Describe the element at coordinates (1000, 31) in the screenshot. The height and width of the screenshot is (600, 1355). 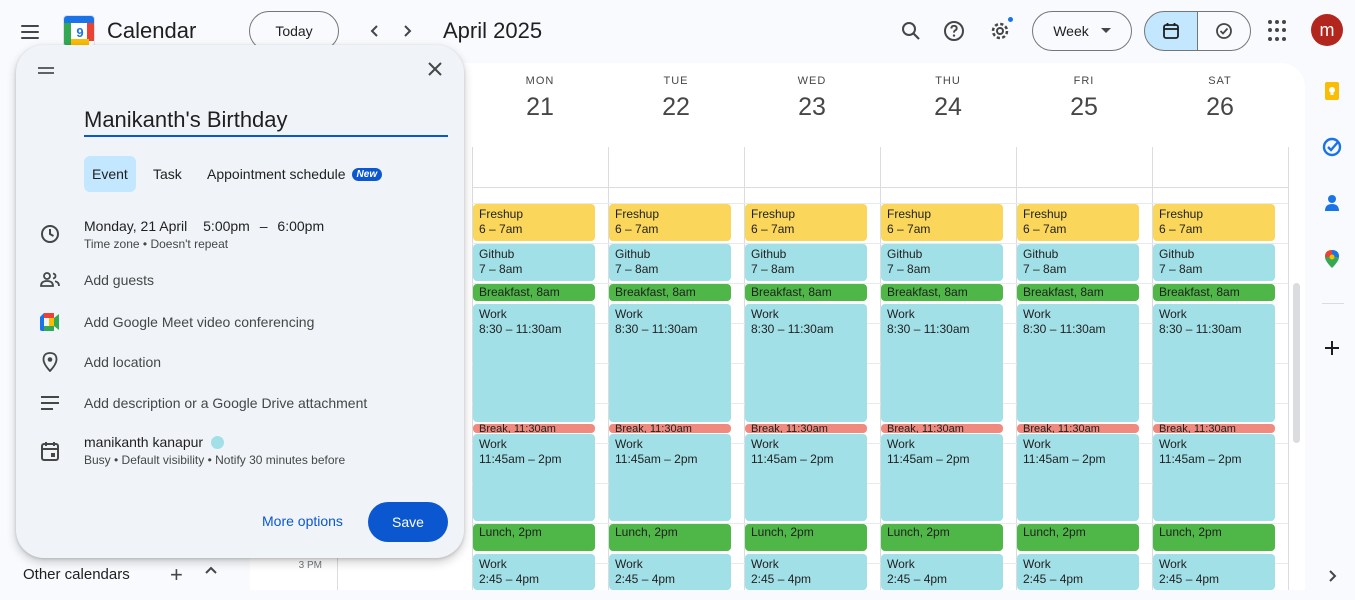
I see `settings-gear-icon` at that location.